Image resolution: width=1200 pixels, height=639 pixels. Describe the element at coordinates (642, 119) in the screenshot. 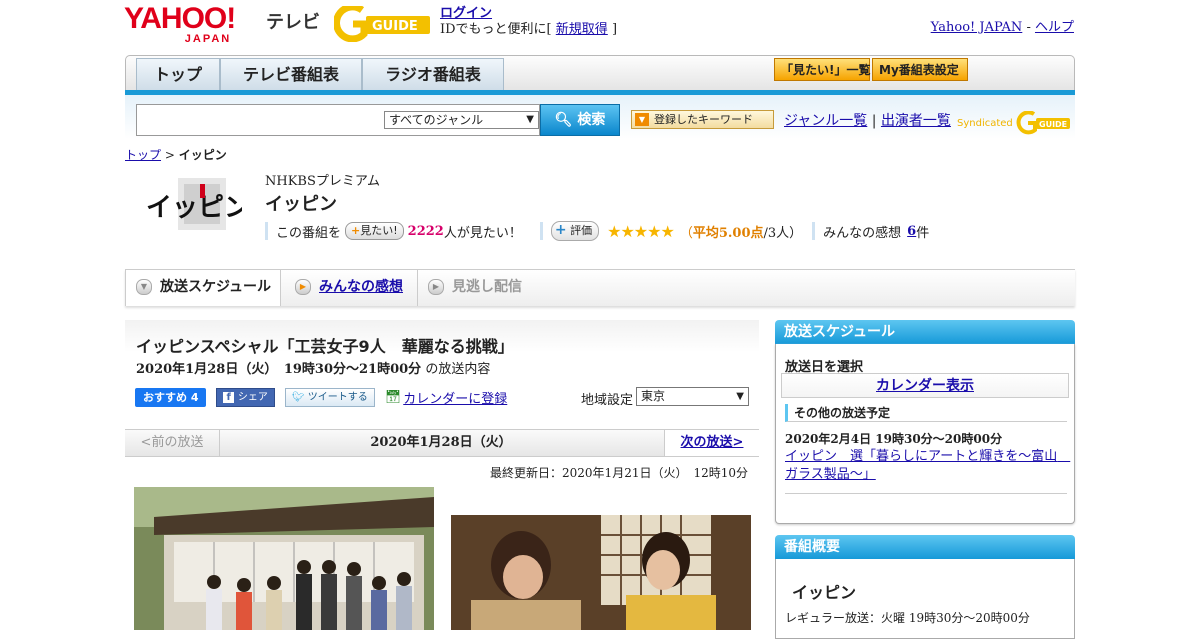

I see `triangle-down-icon: ▼` at that location.